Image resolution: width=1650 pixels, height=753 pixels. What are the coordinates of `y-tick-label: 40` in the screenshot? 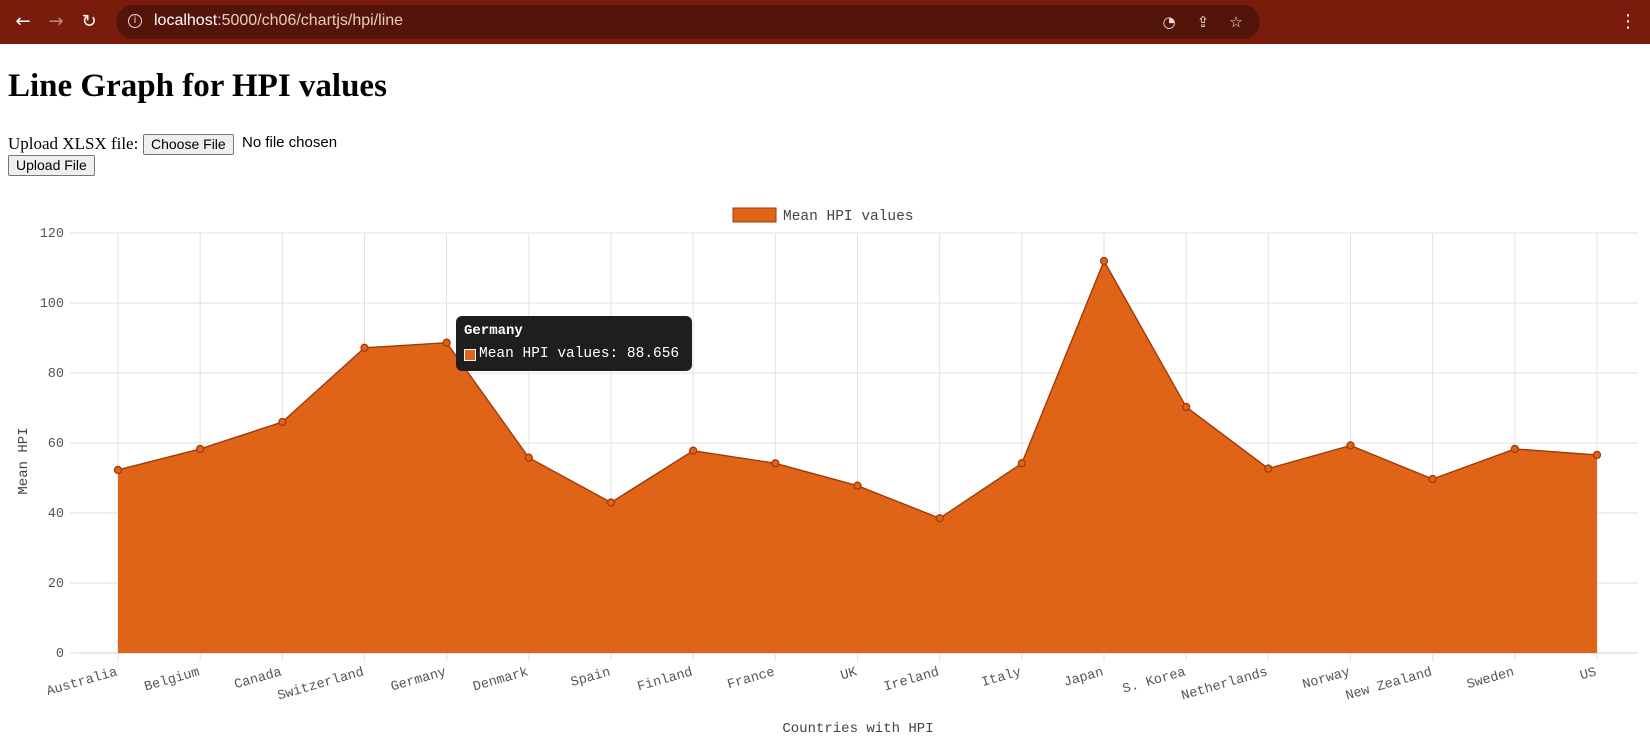 It's located at (56, 514).